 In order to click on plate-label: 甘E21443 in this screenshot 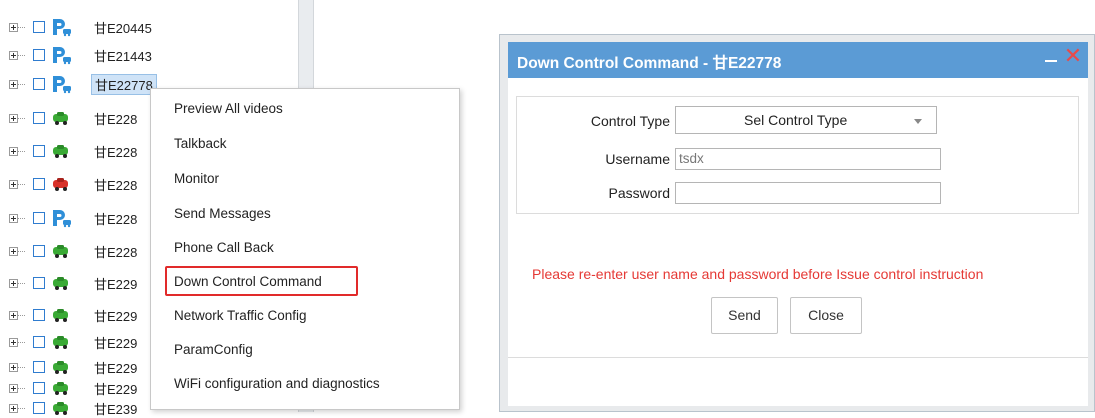, I will do `click(123, 55)`.